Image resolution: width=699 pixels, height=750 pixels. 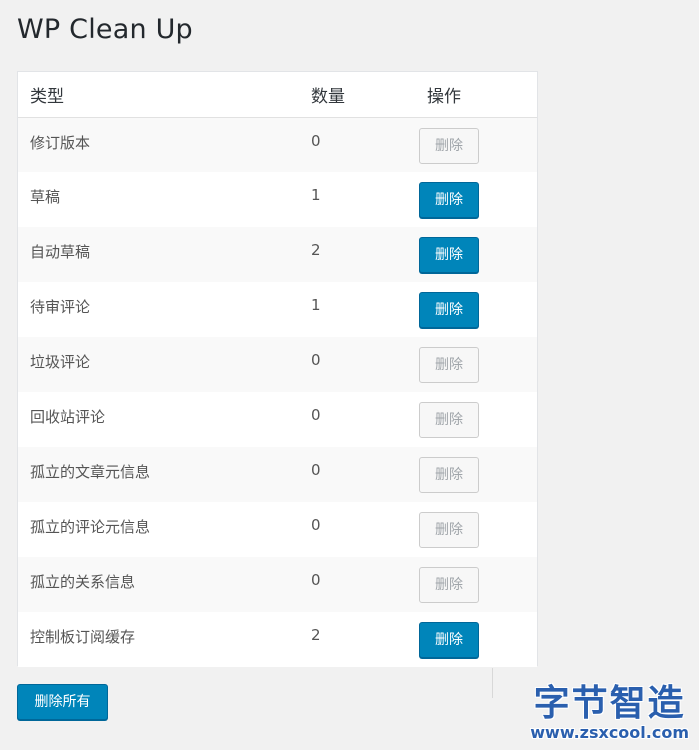 I want to click on watermark-title: 字节智造, so click(x=609, y=703).